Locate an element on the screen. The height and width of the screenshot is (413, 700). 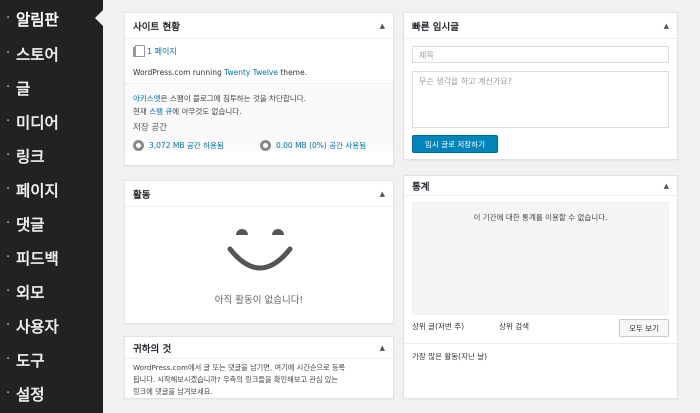
activity-widget: 활동 ▲ 아직 활동이 없습니다! is located at coordinates (259, 252).